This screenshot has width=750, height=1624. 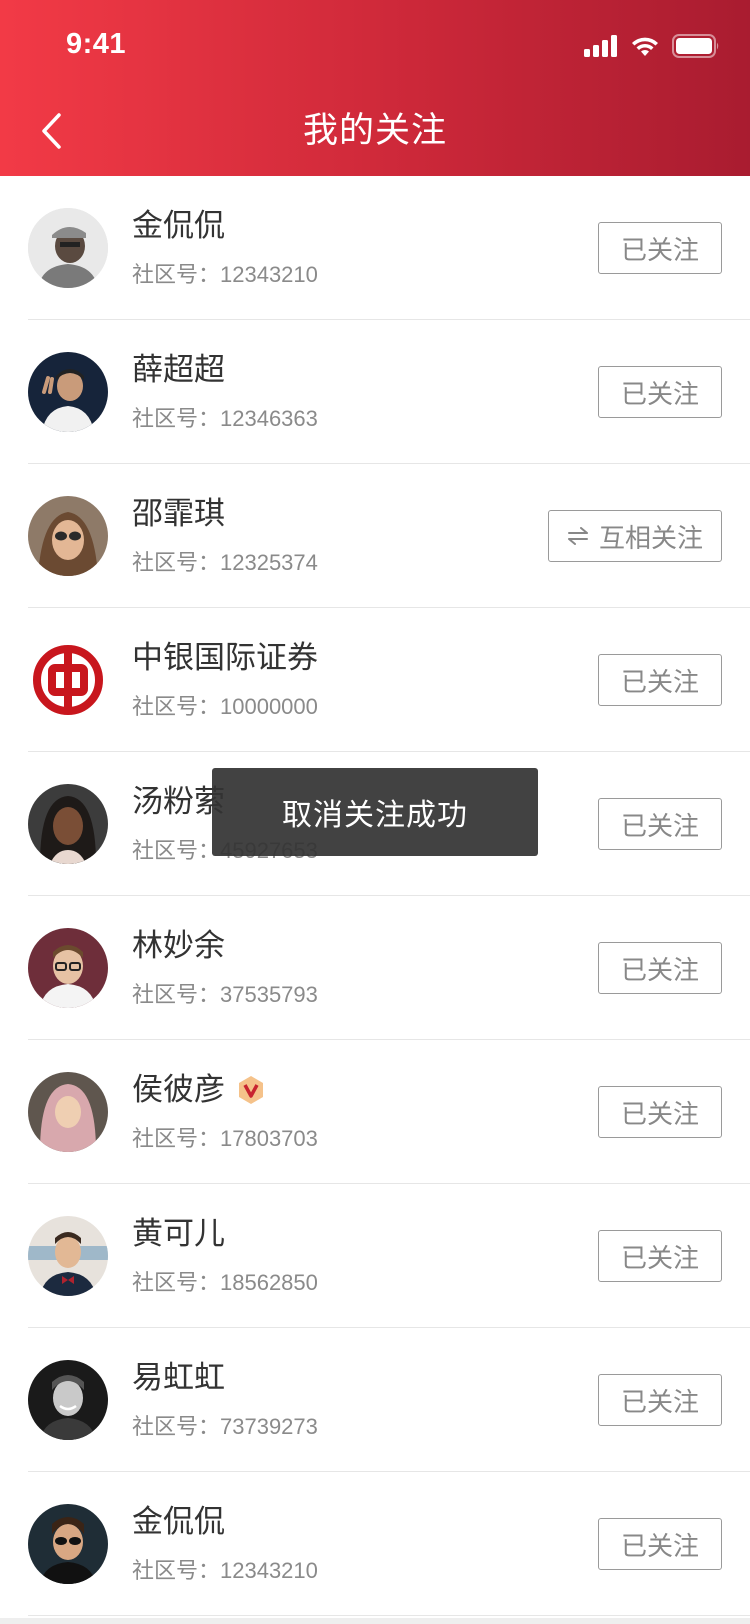 What do you see at coordinates (375, 536) in the screenshot?
I see `list-item: 邵霏琪 社区号：12325374 互相关注` at bounding box center [375, 536].